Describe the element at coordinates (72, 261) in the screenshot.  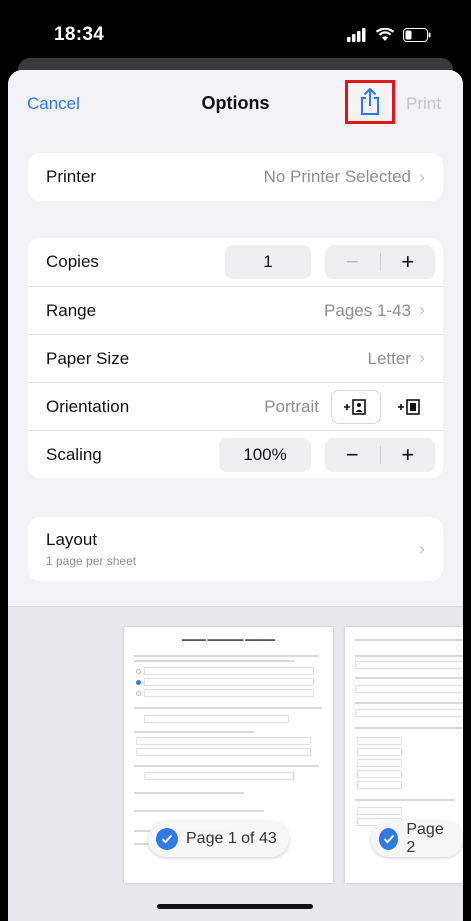
I see `copies-label: Copies` at that location.